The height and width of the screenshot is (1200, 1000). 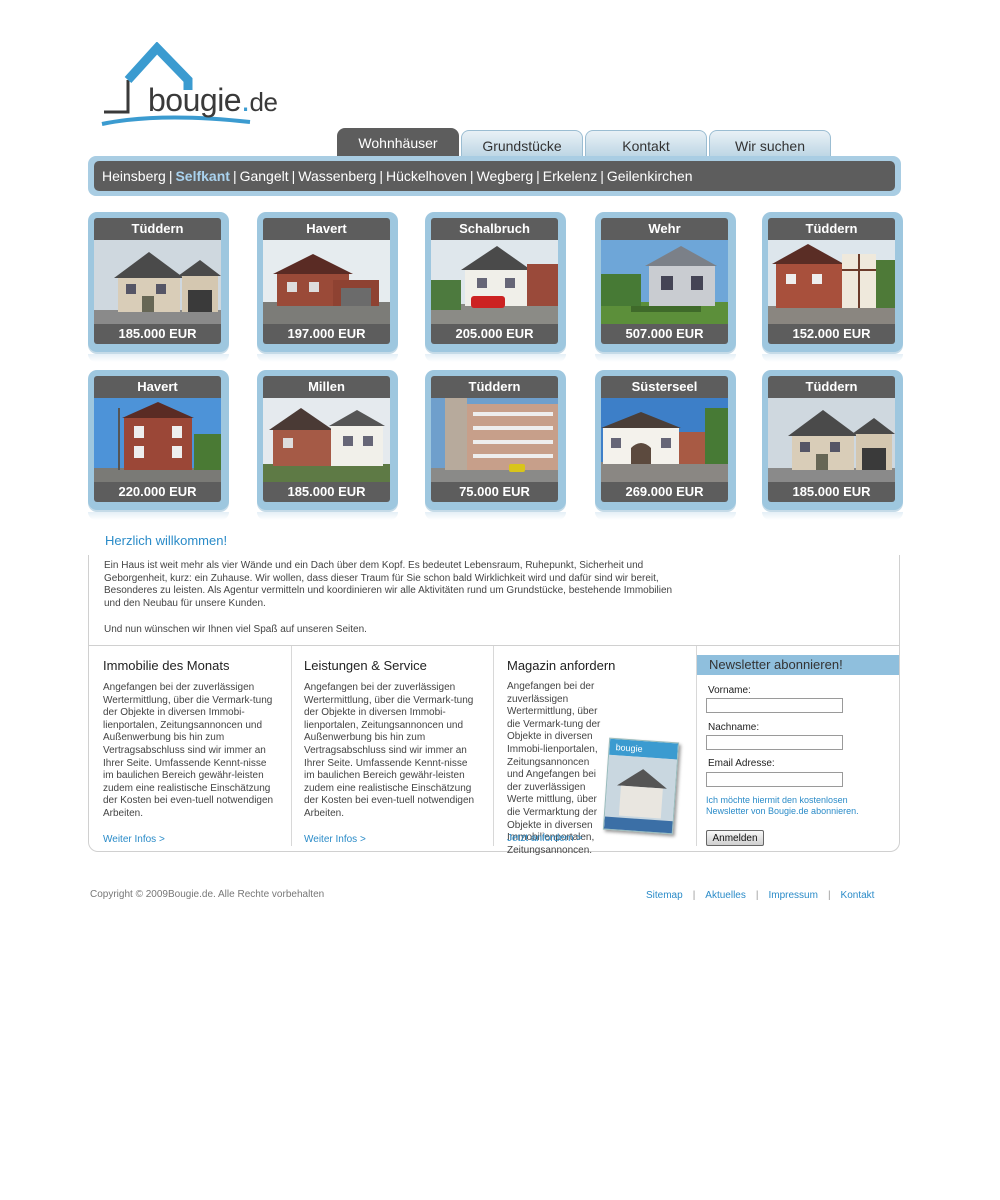 I want to click on footer-link-aktuelles: Aktuelles, so click(x=725, y=895).